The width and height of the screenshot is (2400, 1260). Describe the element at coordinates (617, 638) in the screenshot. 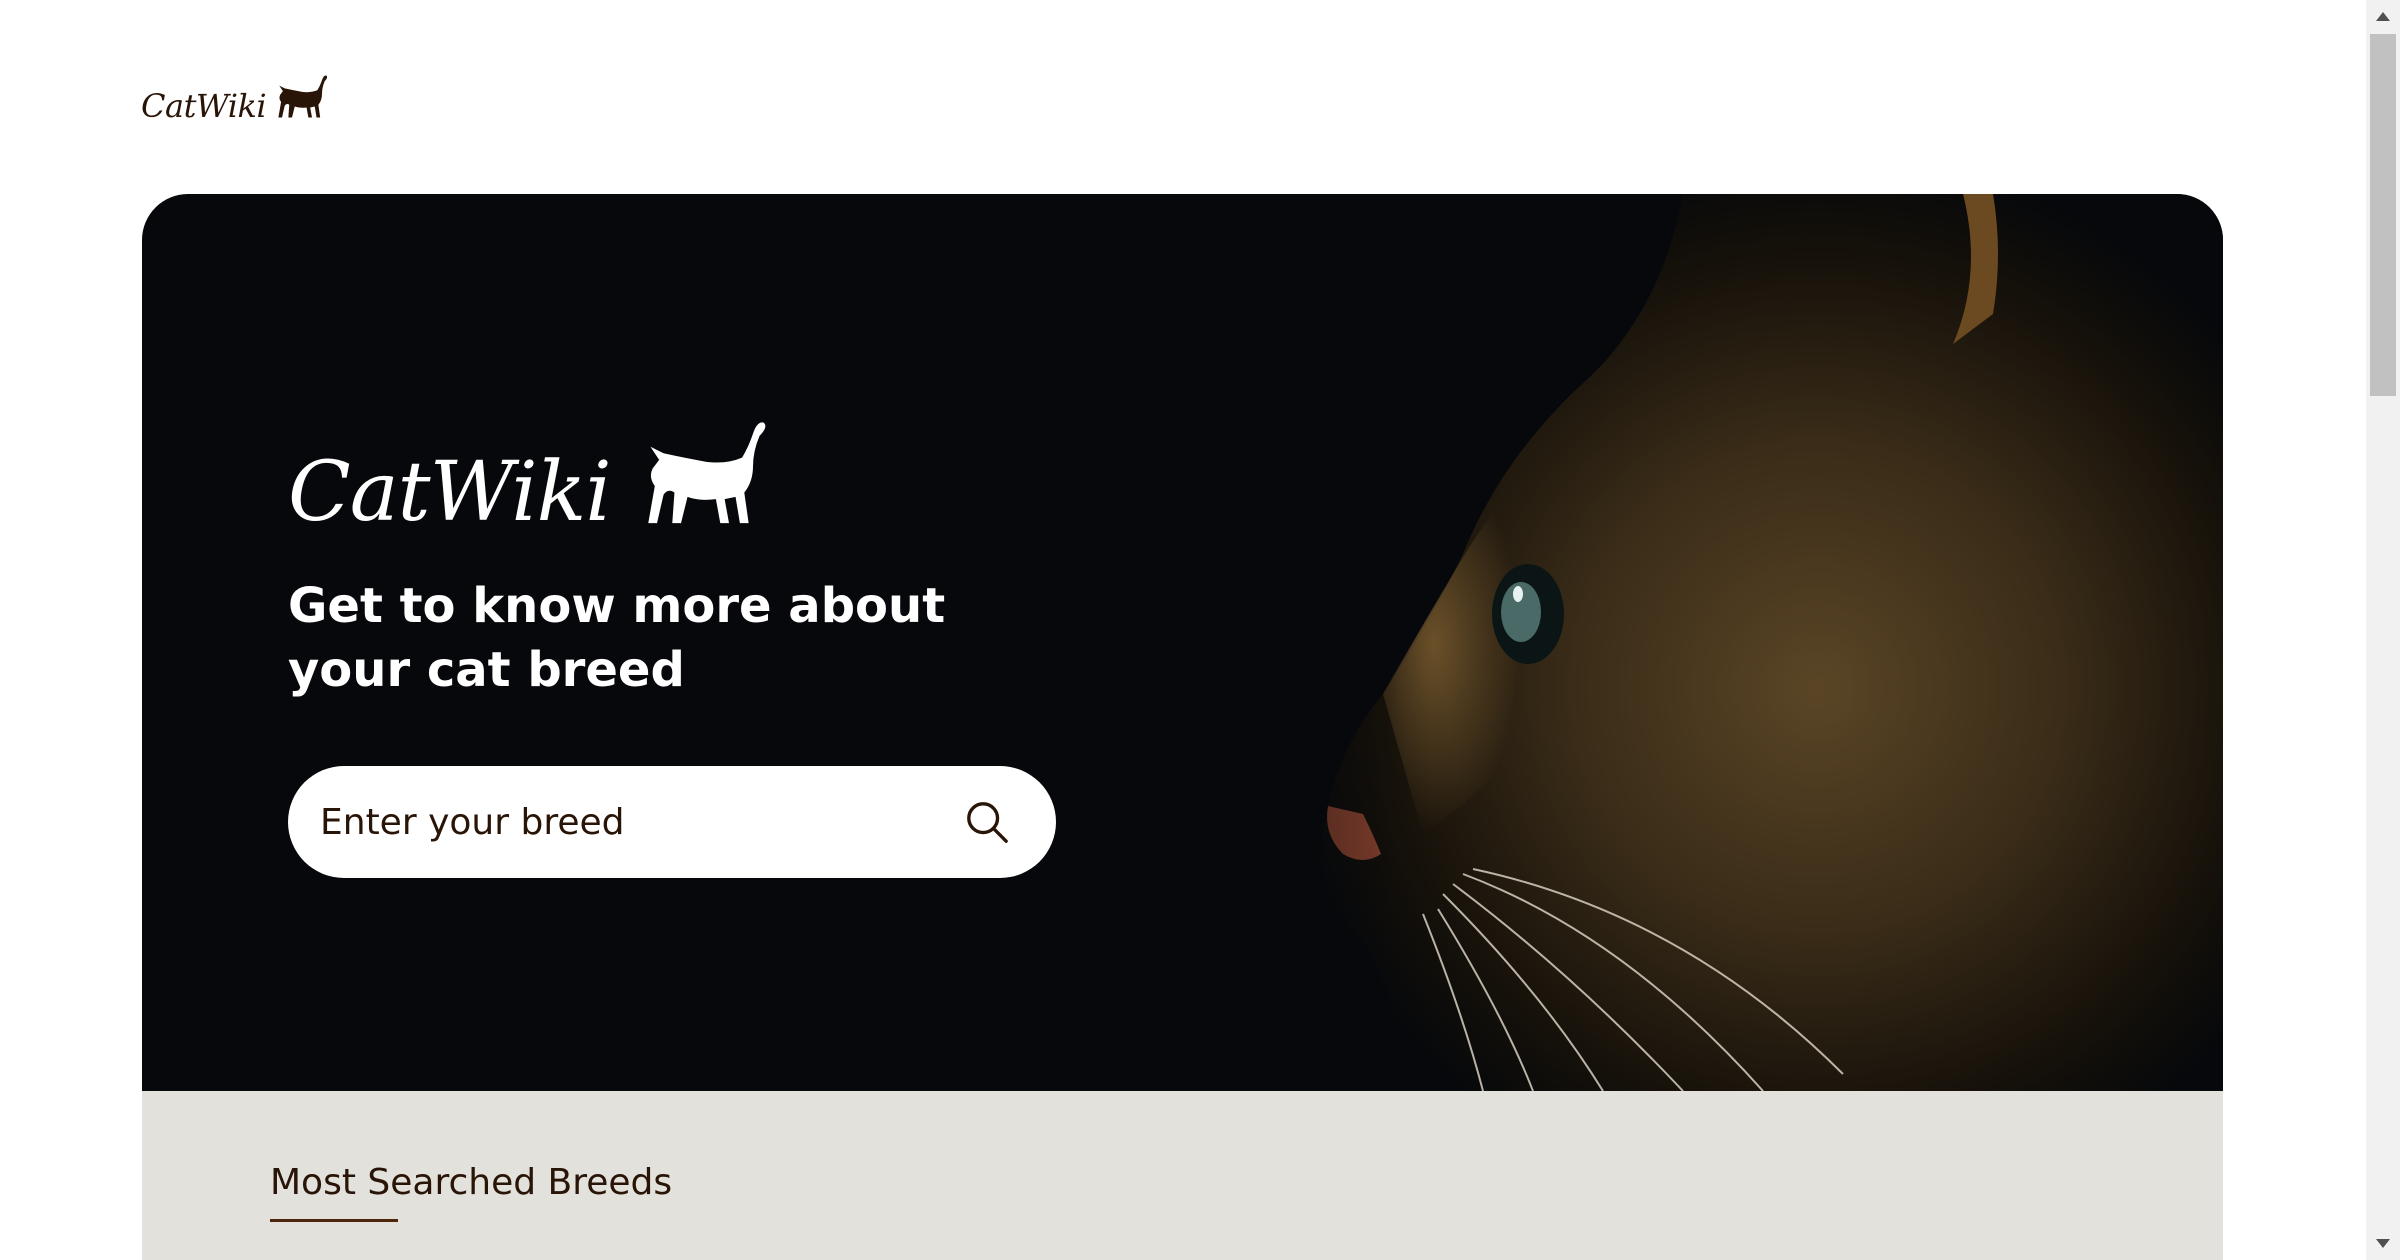

I see `hero-tagline: Get to know more about your cat breed` at that location.